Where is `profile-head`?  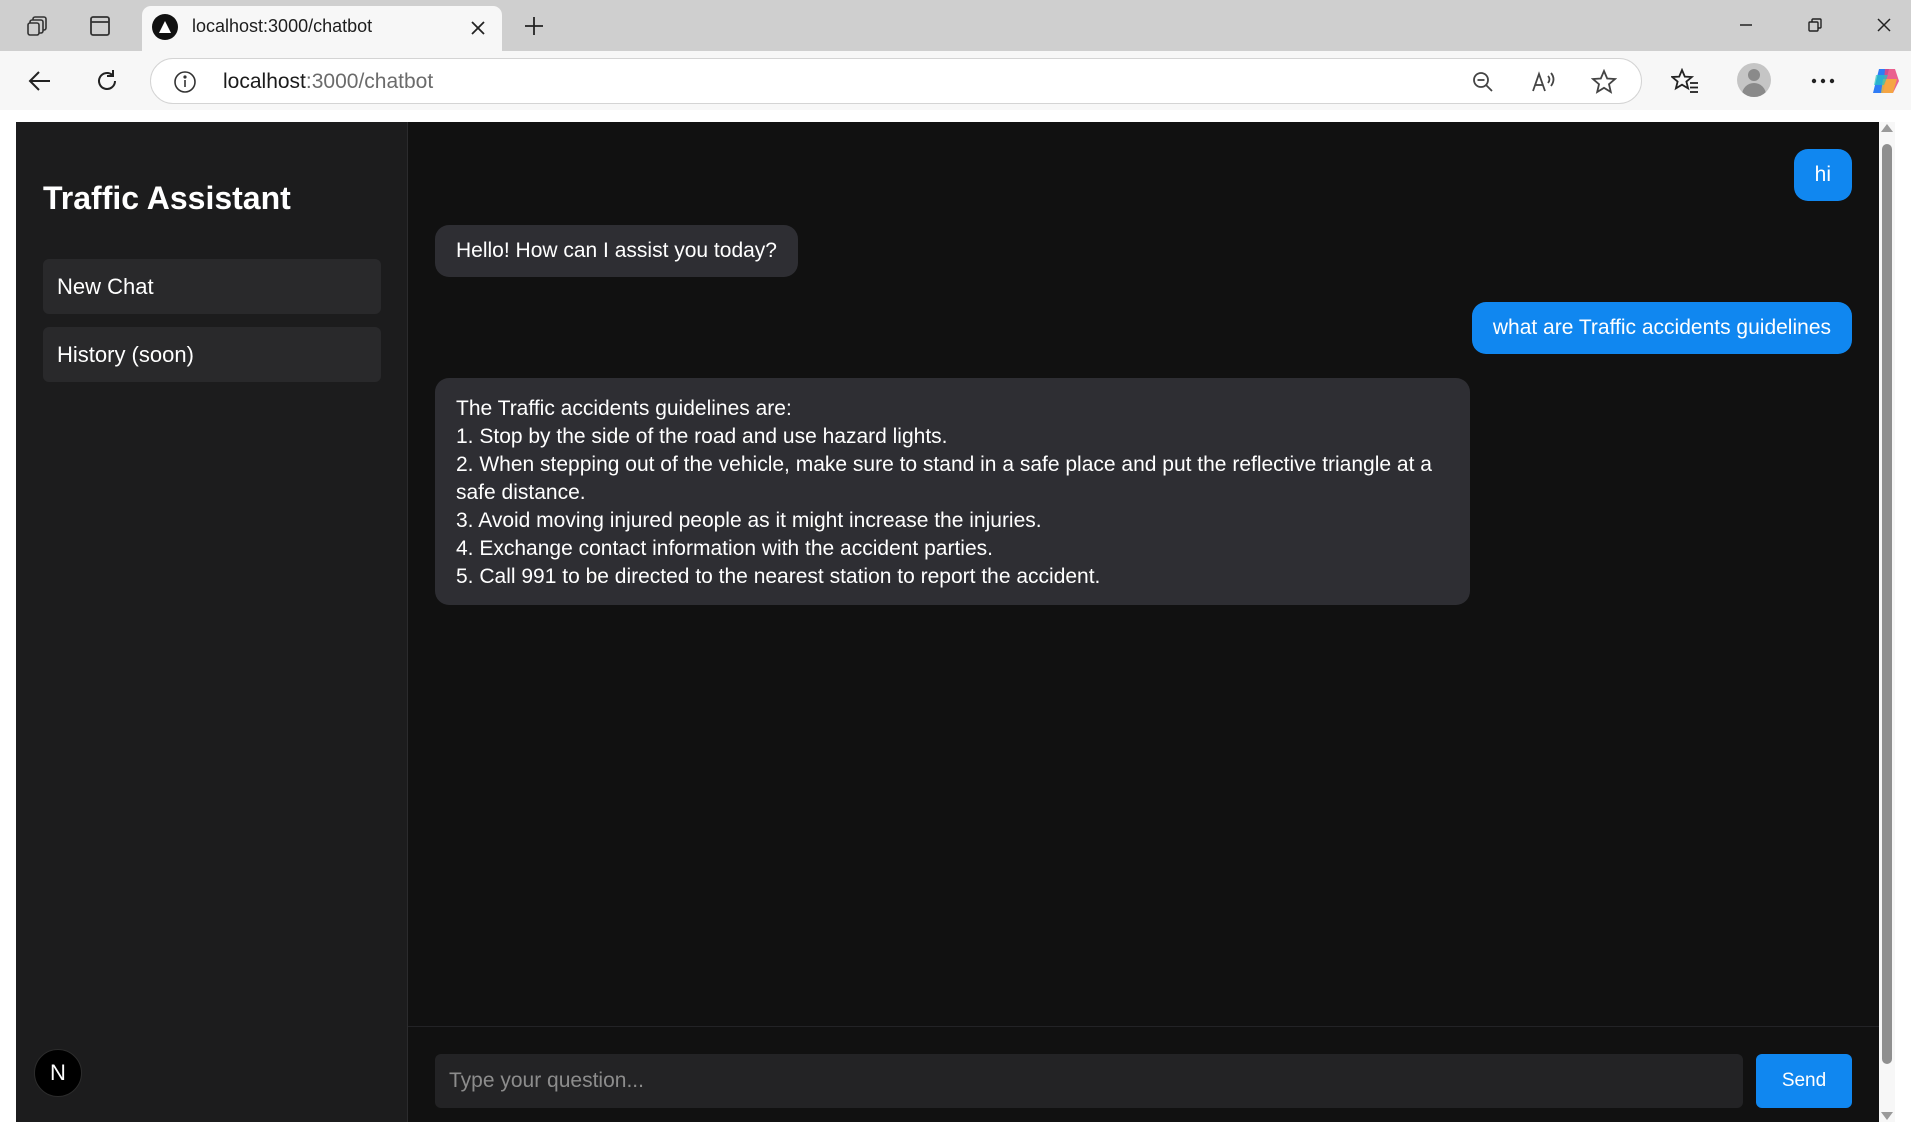
profile-head is located at coordinates (1754, 75).